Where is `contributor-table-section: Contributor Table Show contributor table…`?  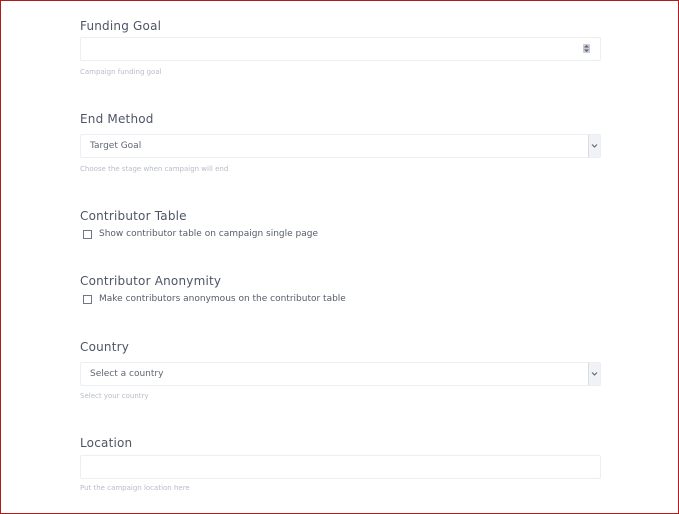 contributor-table-section: Contributor Table Show contributor table… is located at coordinates (340, 224).